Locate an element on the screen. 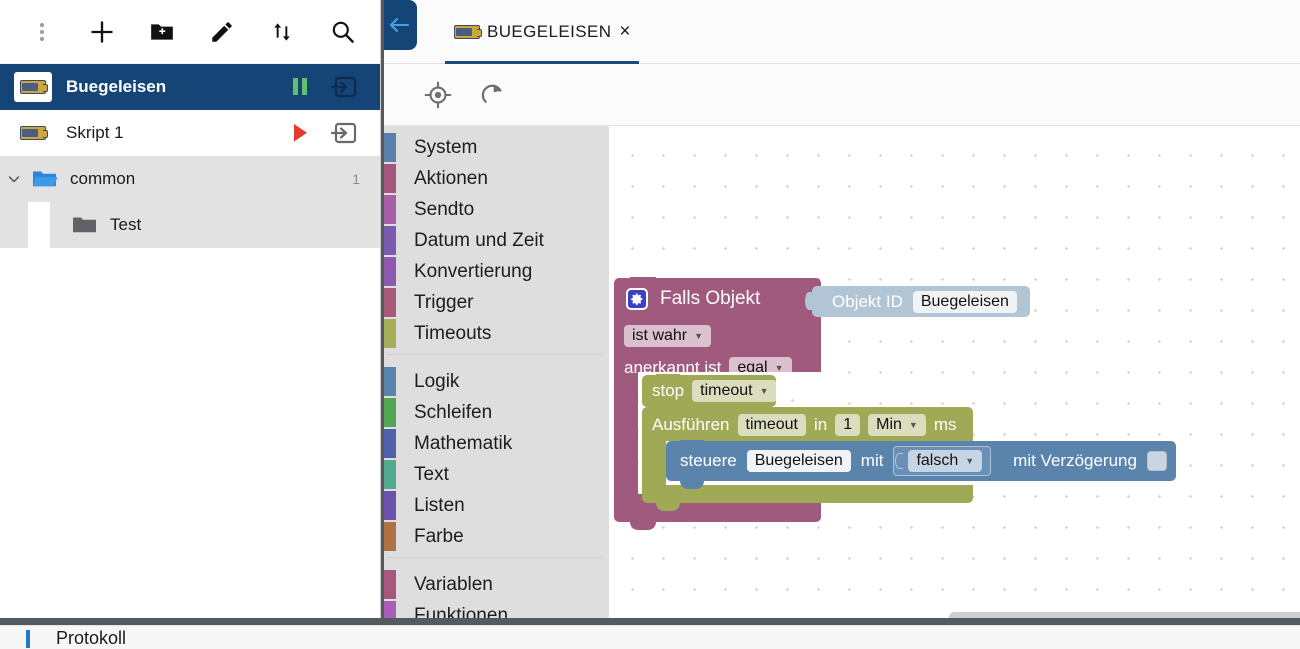 The height and width of the screenshot is (649, 1300). condition-dropdown-value: ist wahr is located at coordinates (660, 335).